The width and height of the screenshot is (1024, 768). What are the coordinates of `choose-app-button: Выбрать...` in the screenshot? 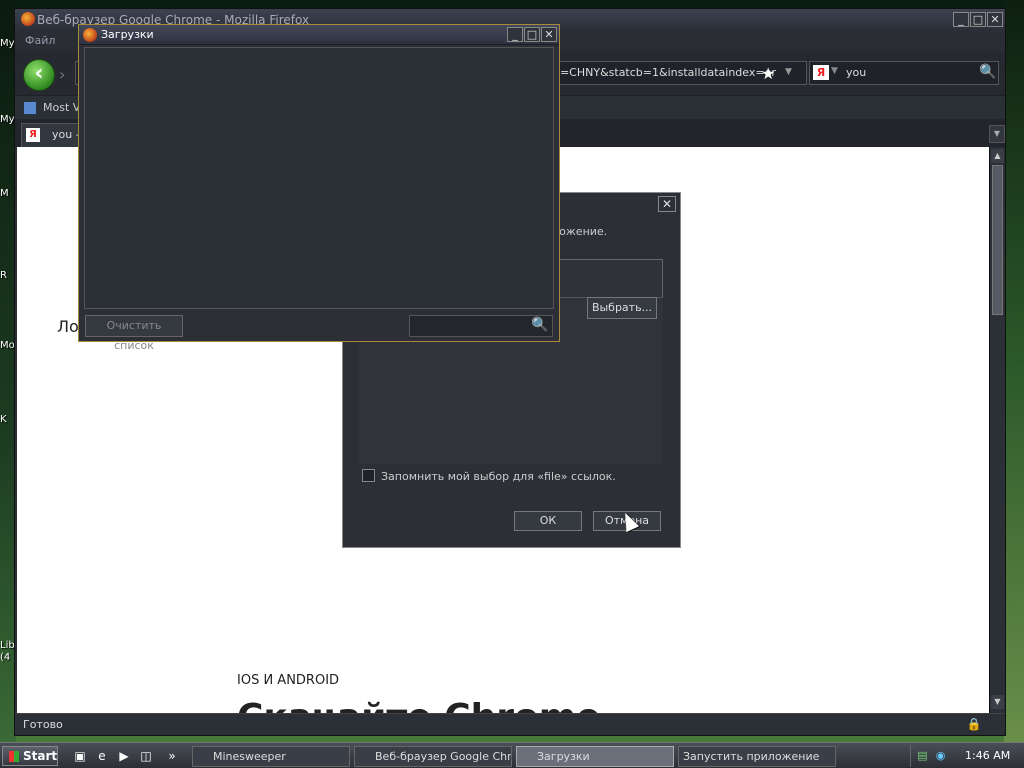 It's located at (622, 308).